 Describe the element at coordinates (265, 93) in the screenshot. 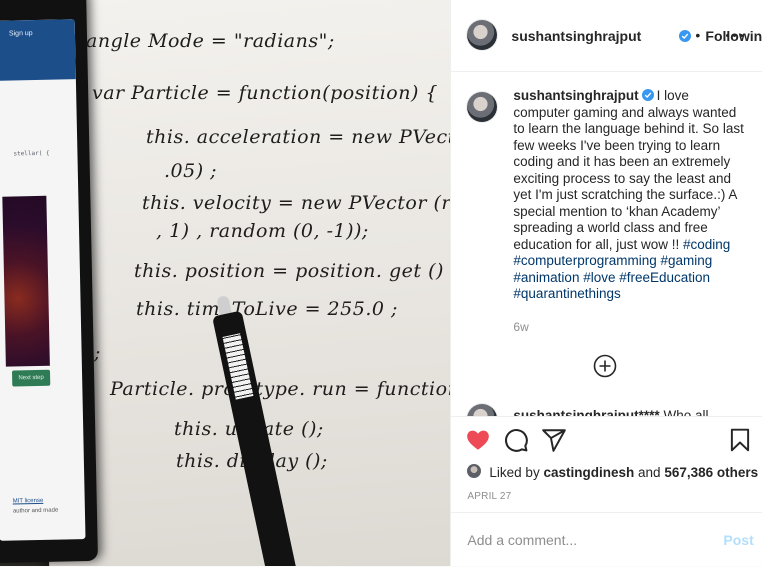

I see `handwriting-line: var Particle = function(position) {` at that location.